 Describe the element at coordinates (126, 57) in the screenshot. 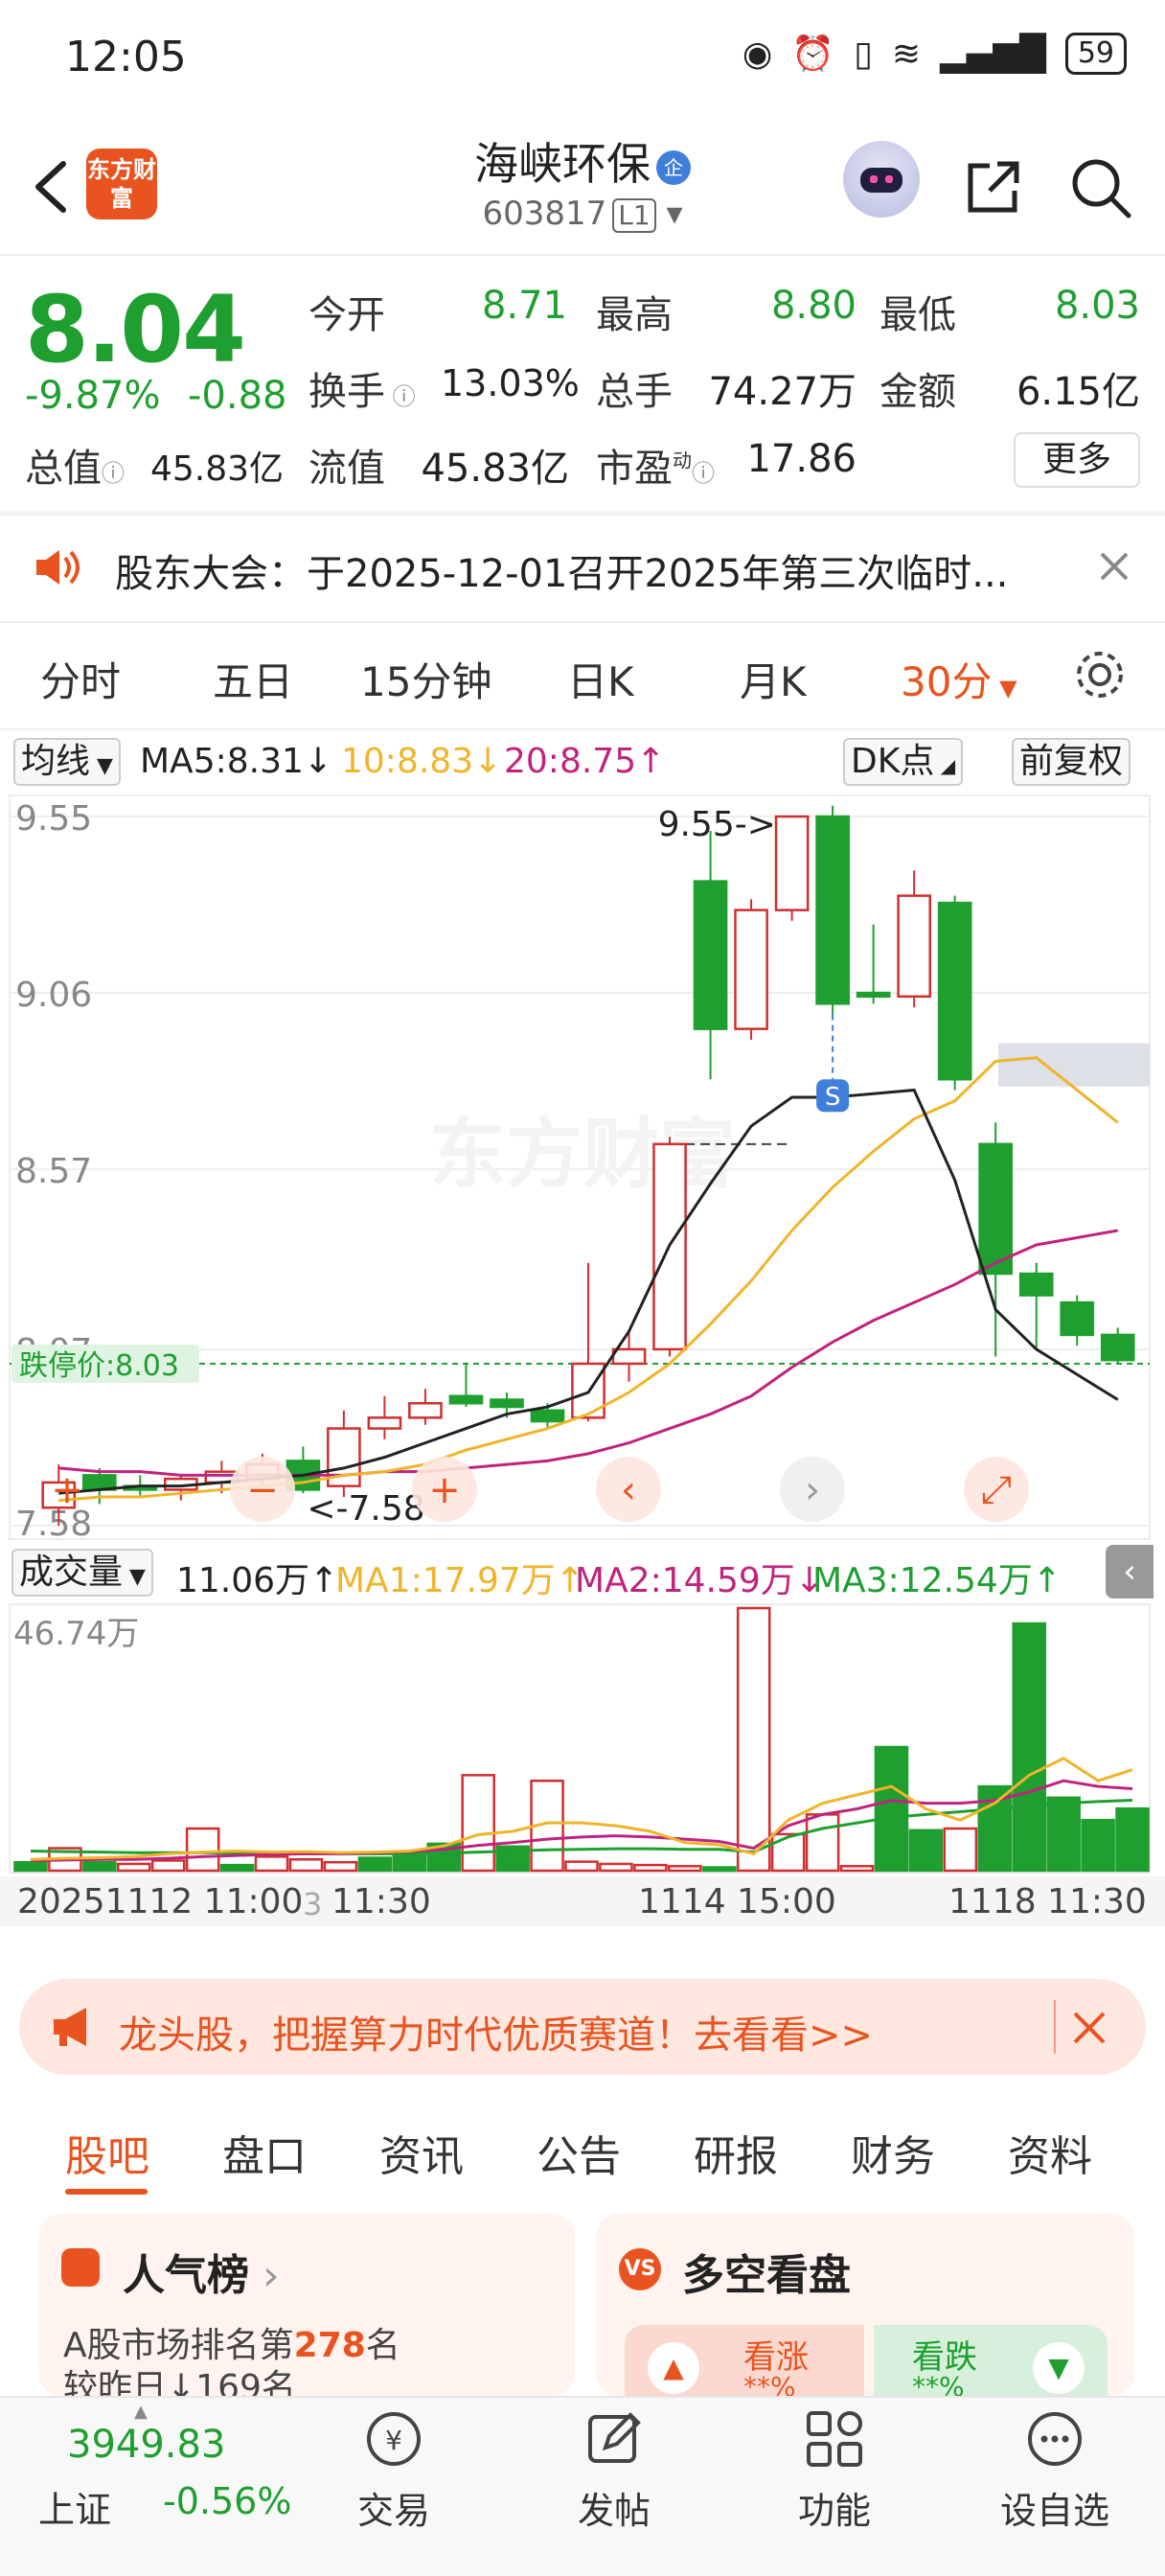

I see `status-time: 12:05` at that location.